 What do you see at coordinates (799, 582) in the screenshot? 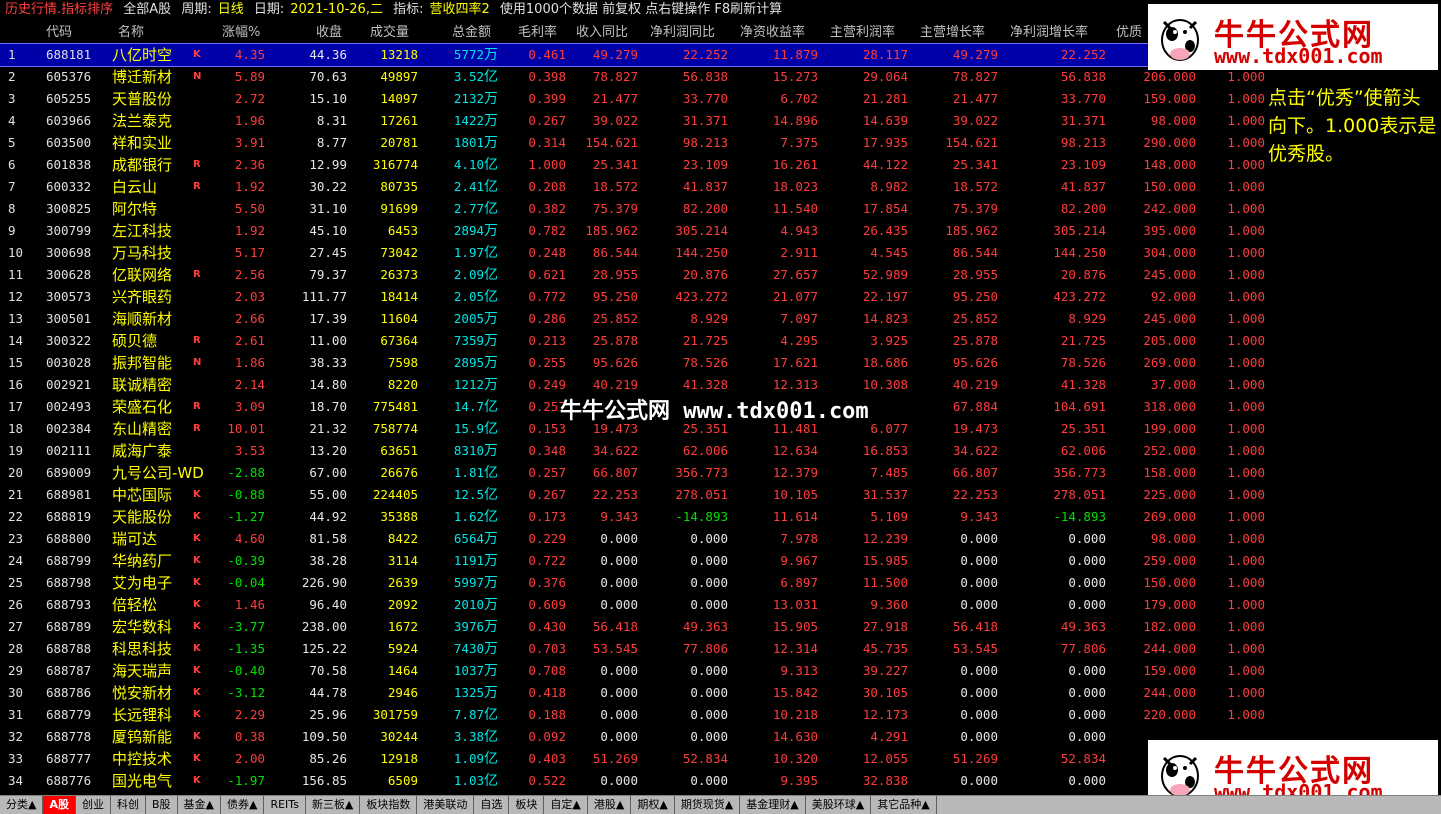
I see `roe: 6.897` at bounding box center [799, 582].